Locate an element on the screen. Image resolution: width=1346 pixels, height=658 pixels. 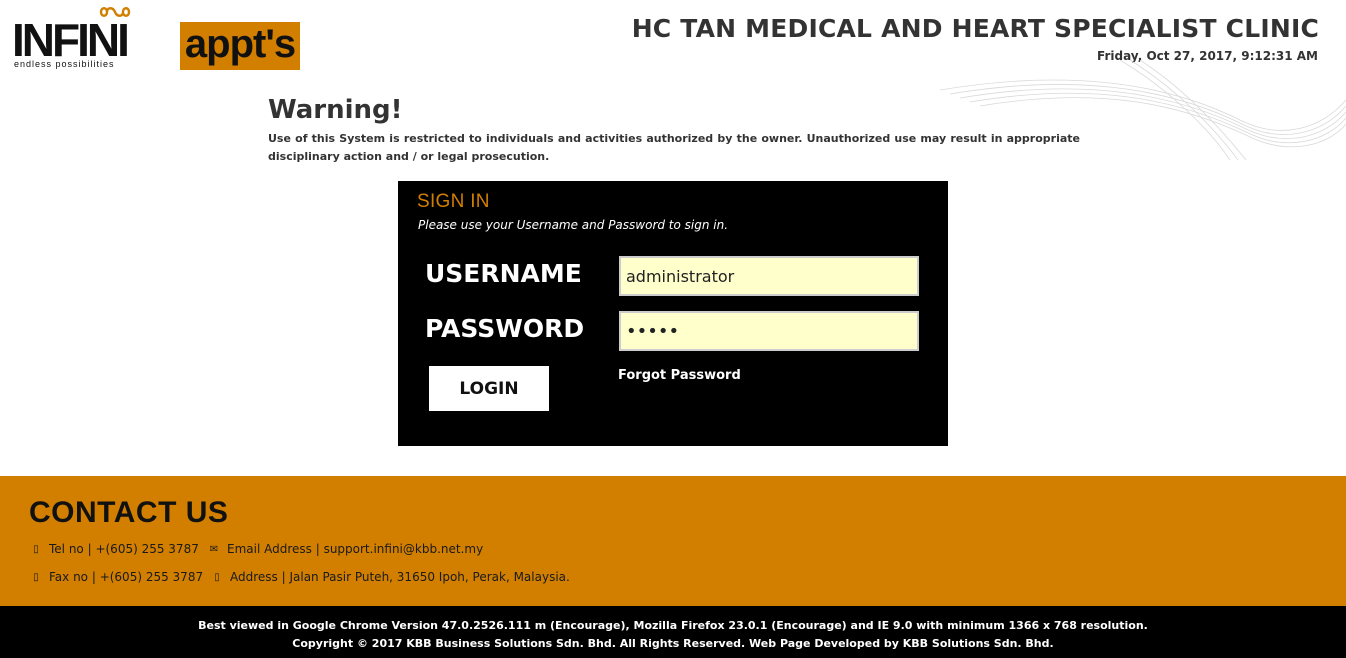
phone-icon: ▯ is located at coordinates (36, 549).